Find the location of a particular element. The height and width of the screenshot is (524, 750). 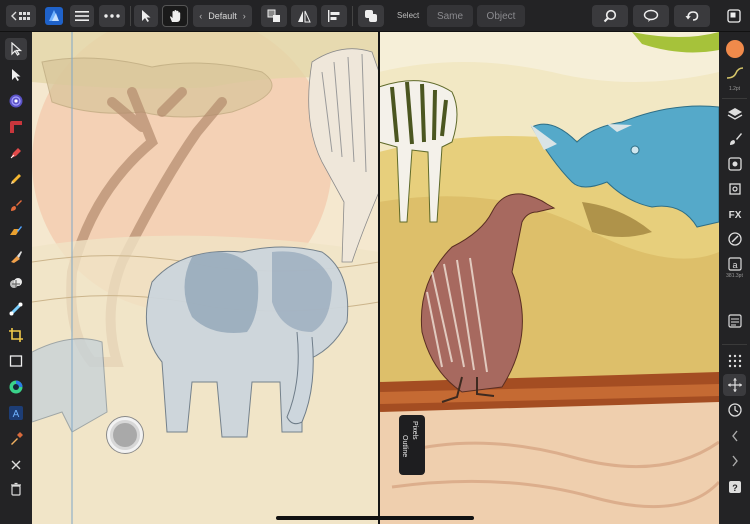

text-studio-button: a is located at coordinates (734, 264).